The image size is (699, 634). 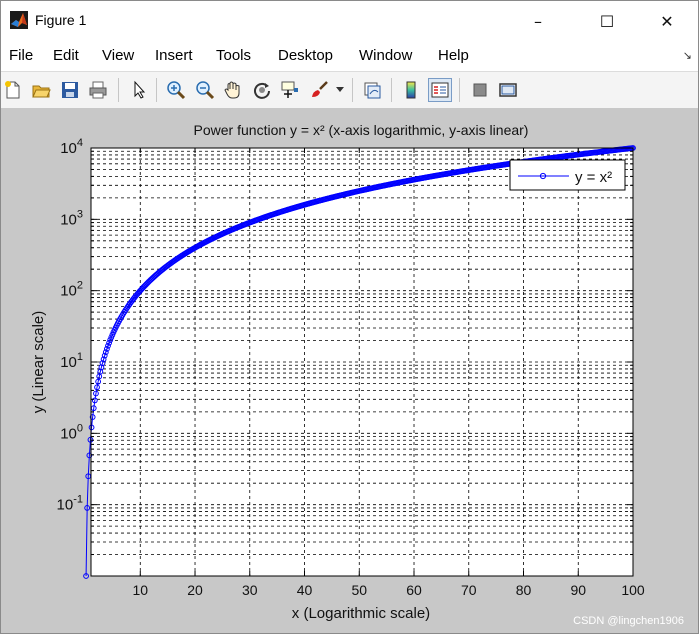 What do you see at coordinates (305, 590) in the screenshot?
I see `x-tick-label: 40` at bounding box center [305, 590].